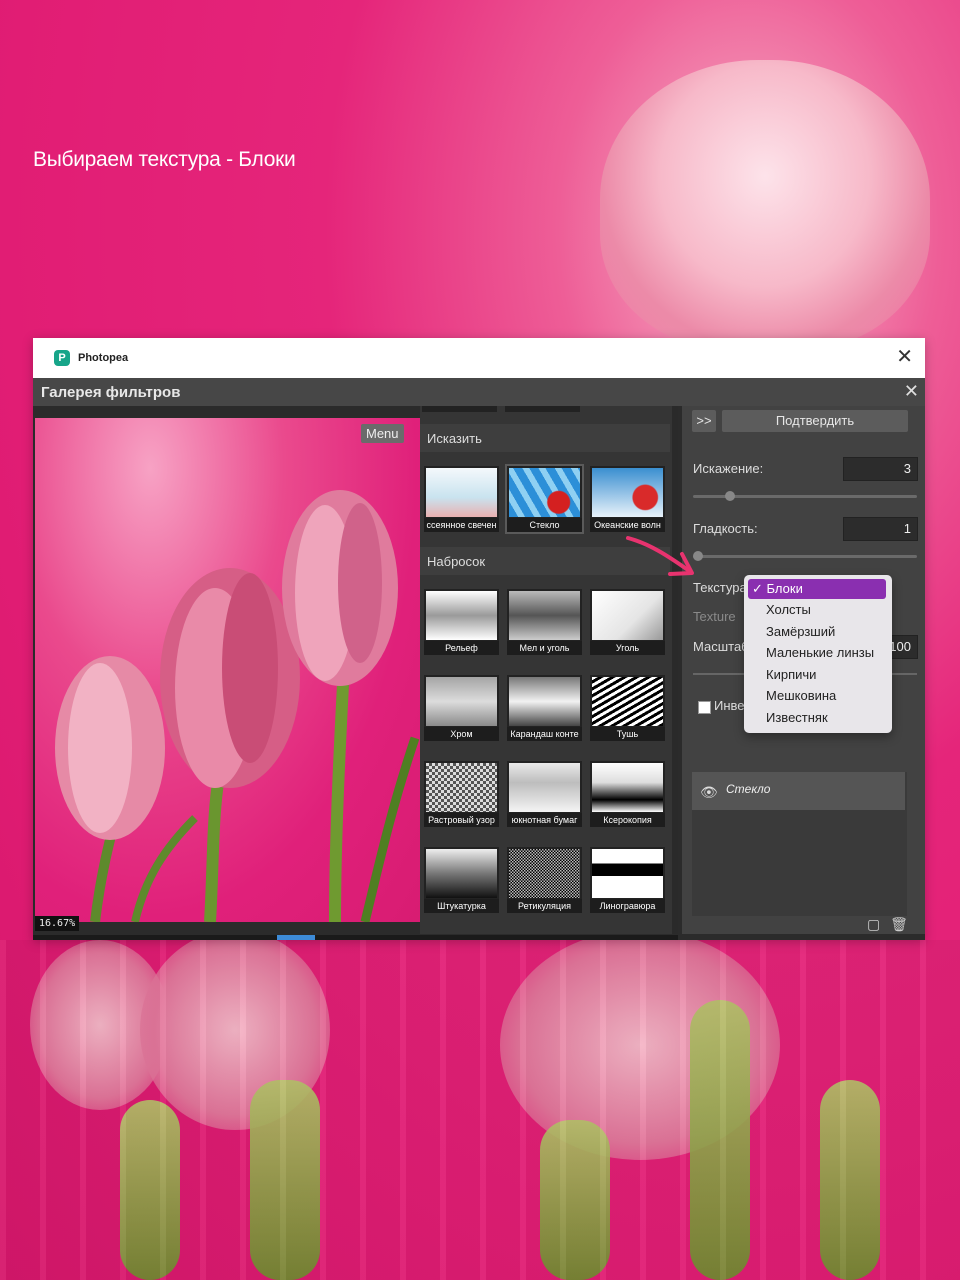 The height and width of the screenshot is (1280, 960). I want to click on dialog-title: Галерея фильтров, so click(111, 392).